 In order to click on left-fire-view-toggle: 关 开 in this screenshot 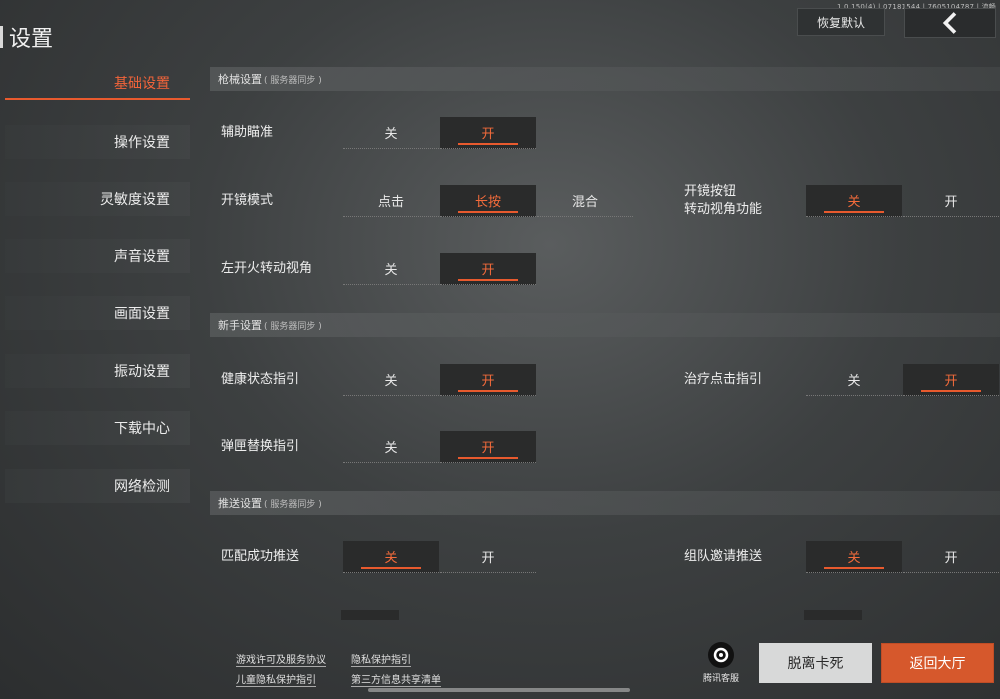, I will do `click(440, 269)`.